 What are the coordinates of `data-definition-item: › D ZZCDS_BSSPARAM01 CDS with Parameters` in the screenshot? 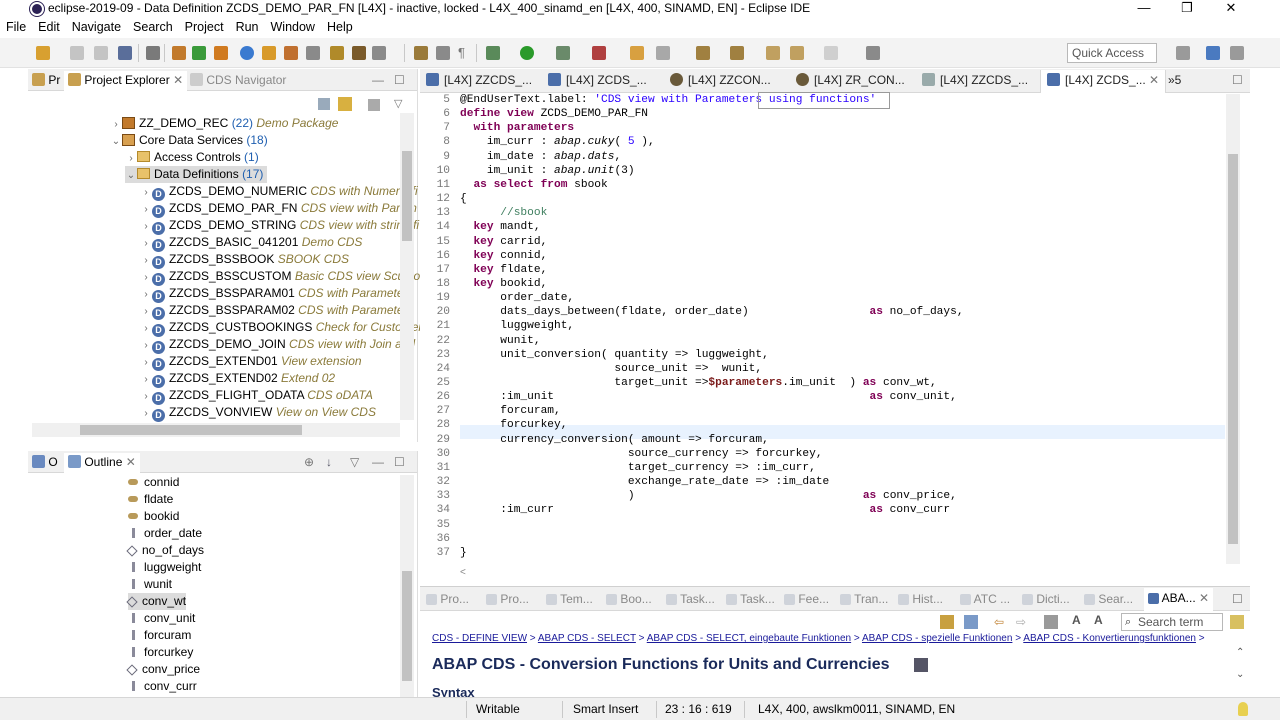 It's located at (277, 294).